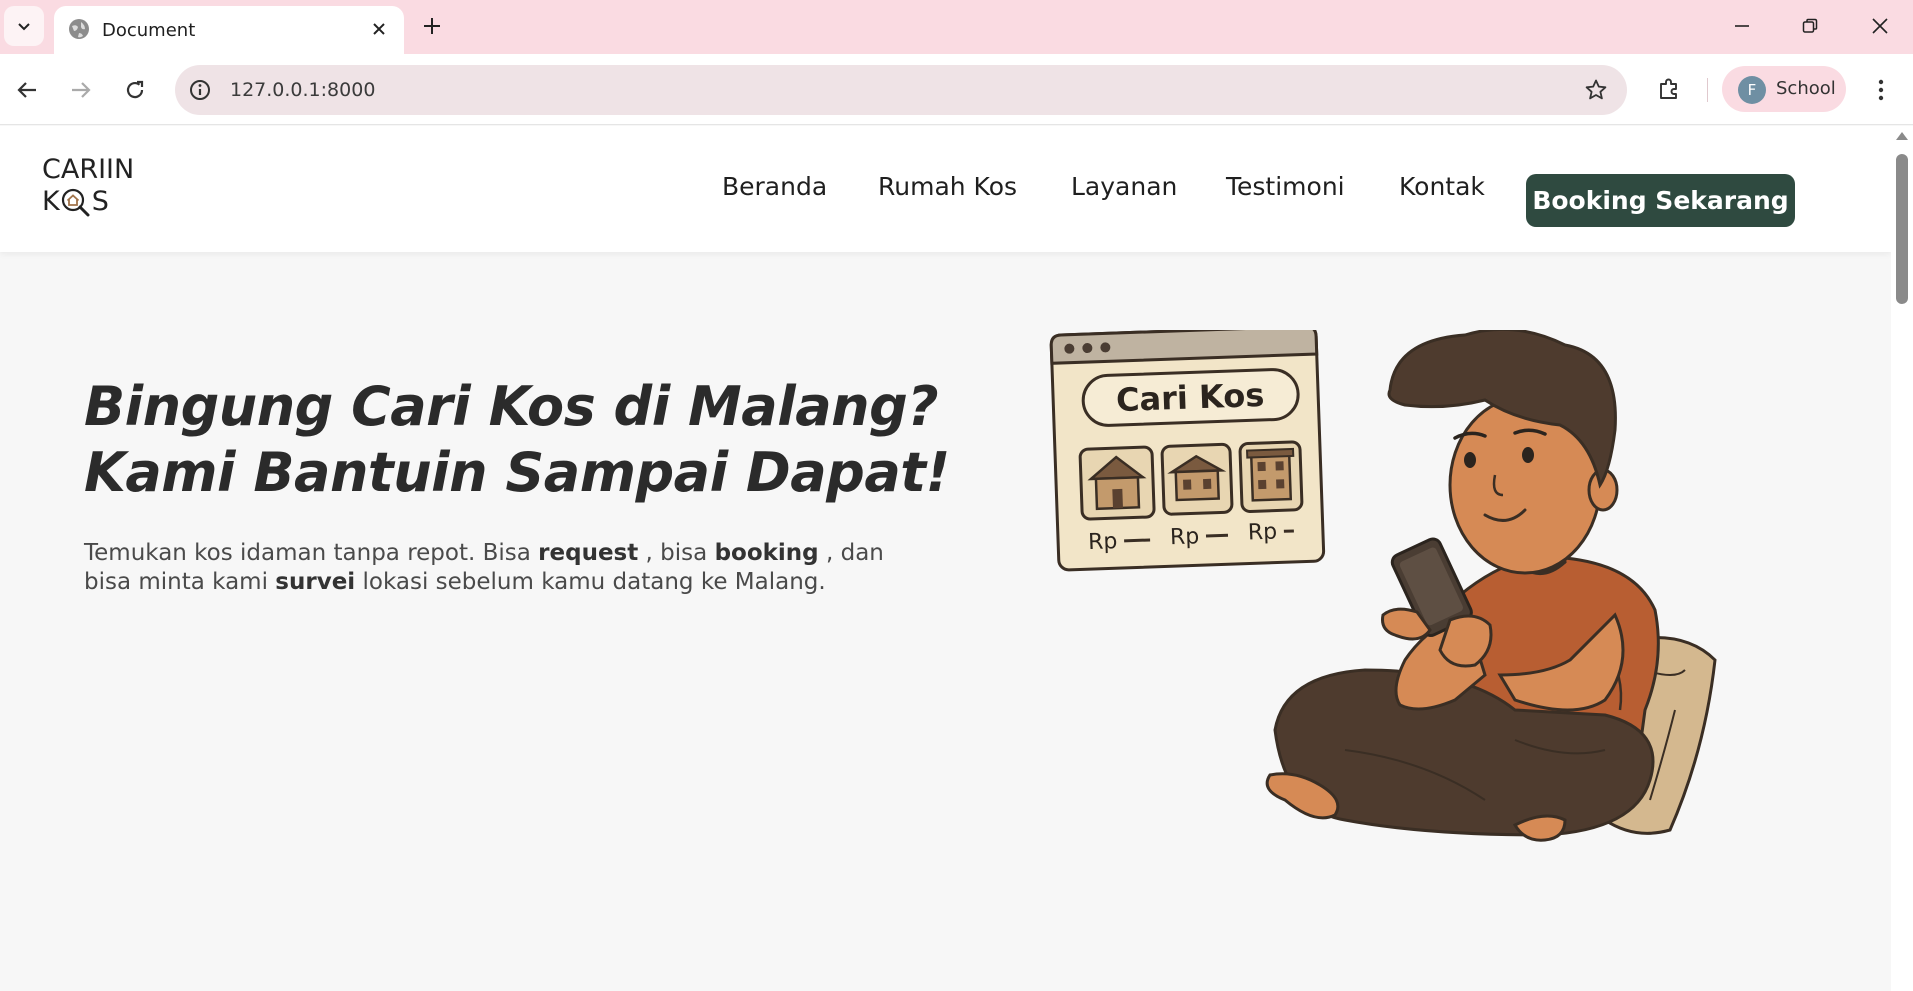  I want to click on extensions-button, so click(1669, 89).